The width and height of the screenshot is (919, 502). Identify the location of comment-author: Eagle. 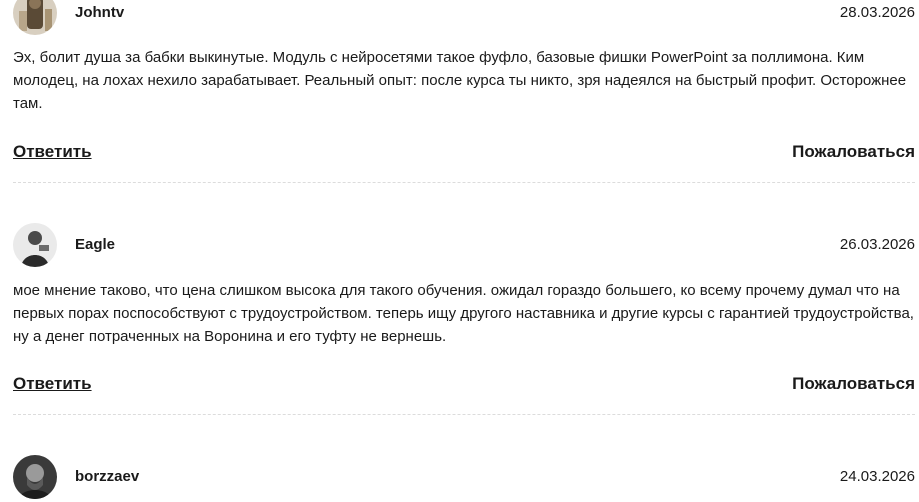
(95, 244).